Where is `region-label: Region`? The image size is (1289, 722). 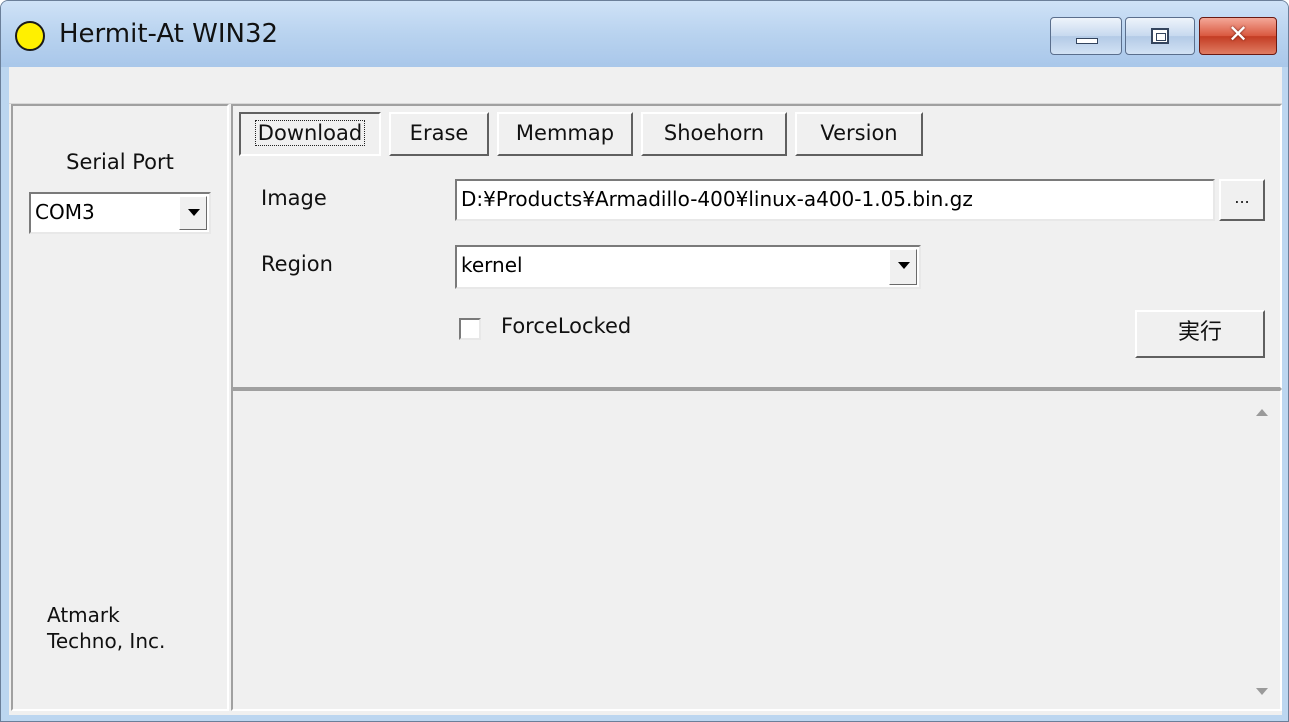
region-label: Region is located at coordinates (297, 264).